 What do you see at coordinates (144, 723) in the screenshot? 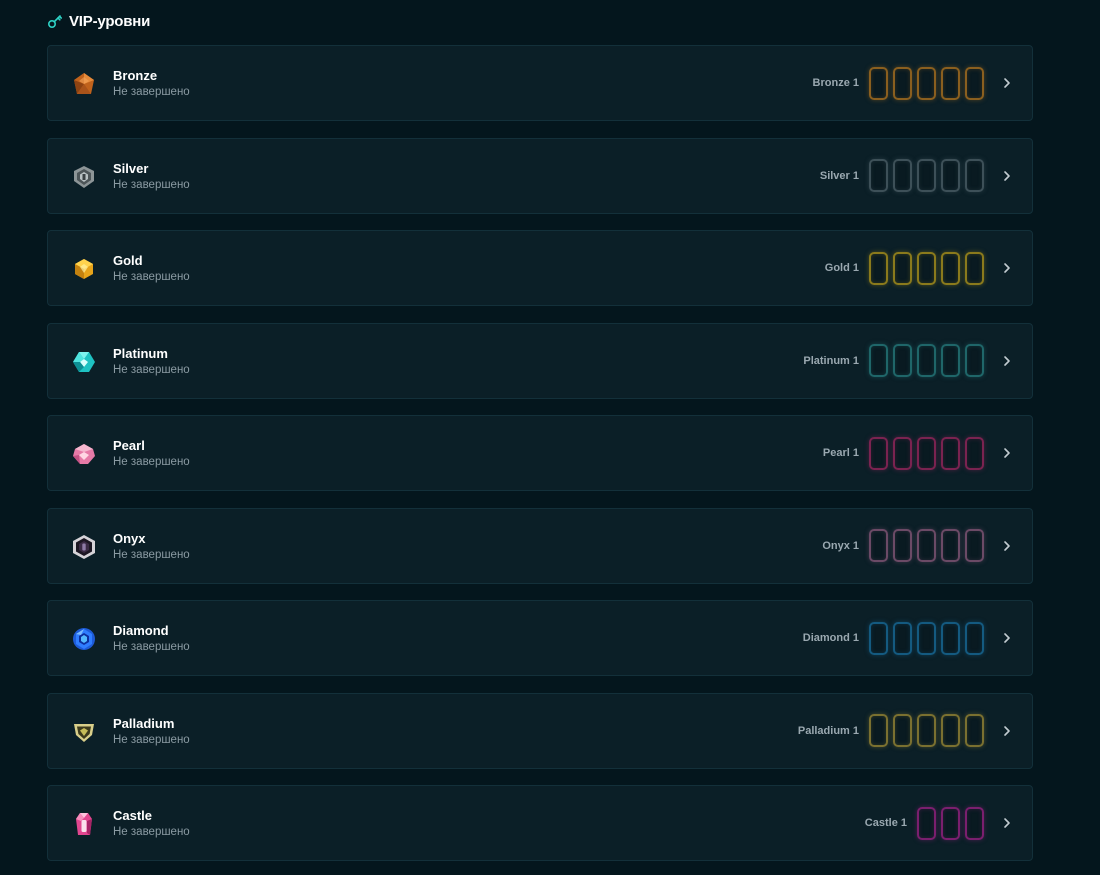
I see `level-name: Palladium` at bounding box center [144, 723].